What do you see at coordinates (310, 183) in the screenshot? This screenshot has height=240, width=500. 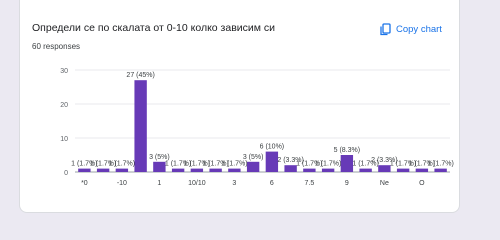 I see `x-tick-label: 7.5` at bounding box center [310, 183].